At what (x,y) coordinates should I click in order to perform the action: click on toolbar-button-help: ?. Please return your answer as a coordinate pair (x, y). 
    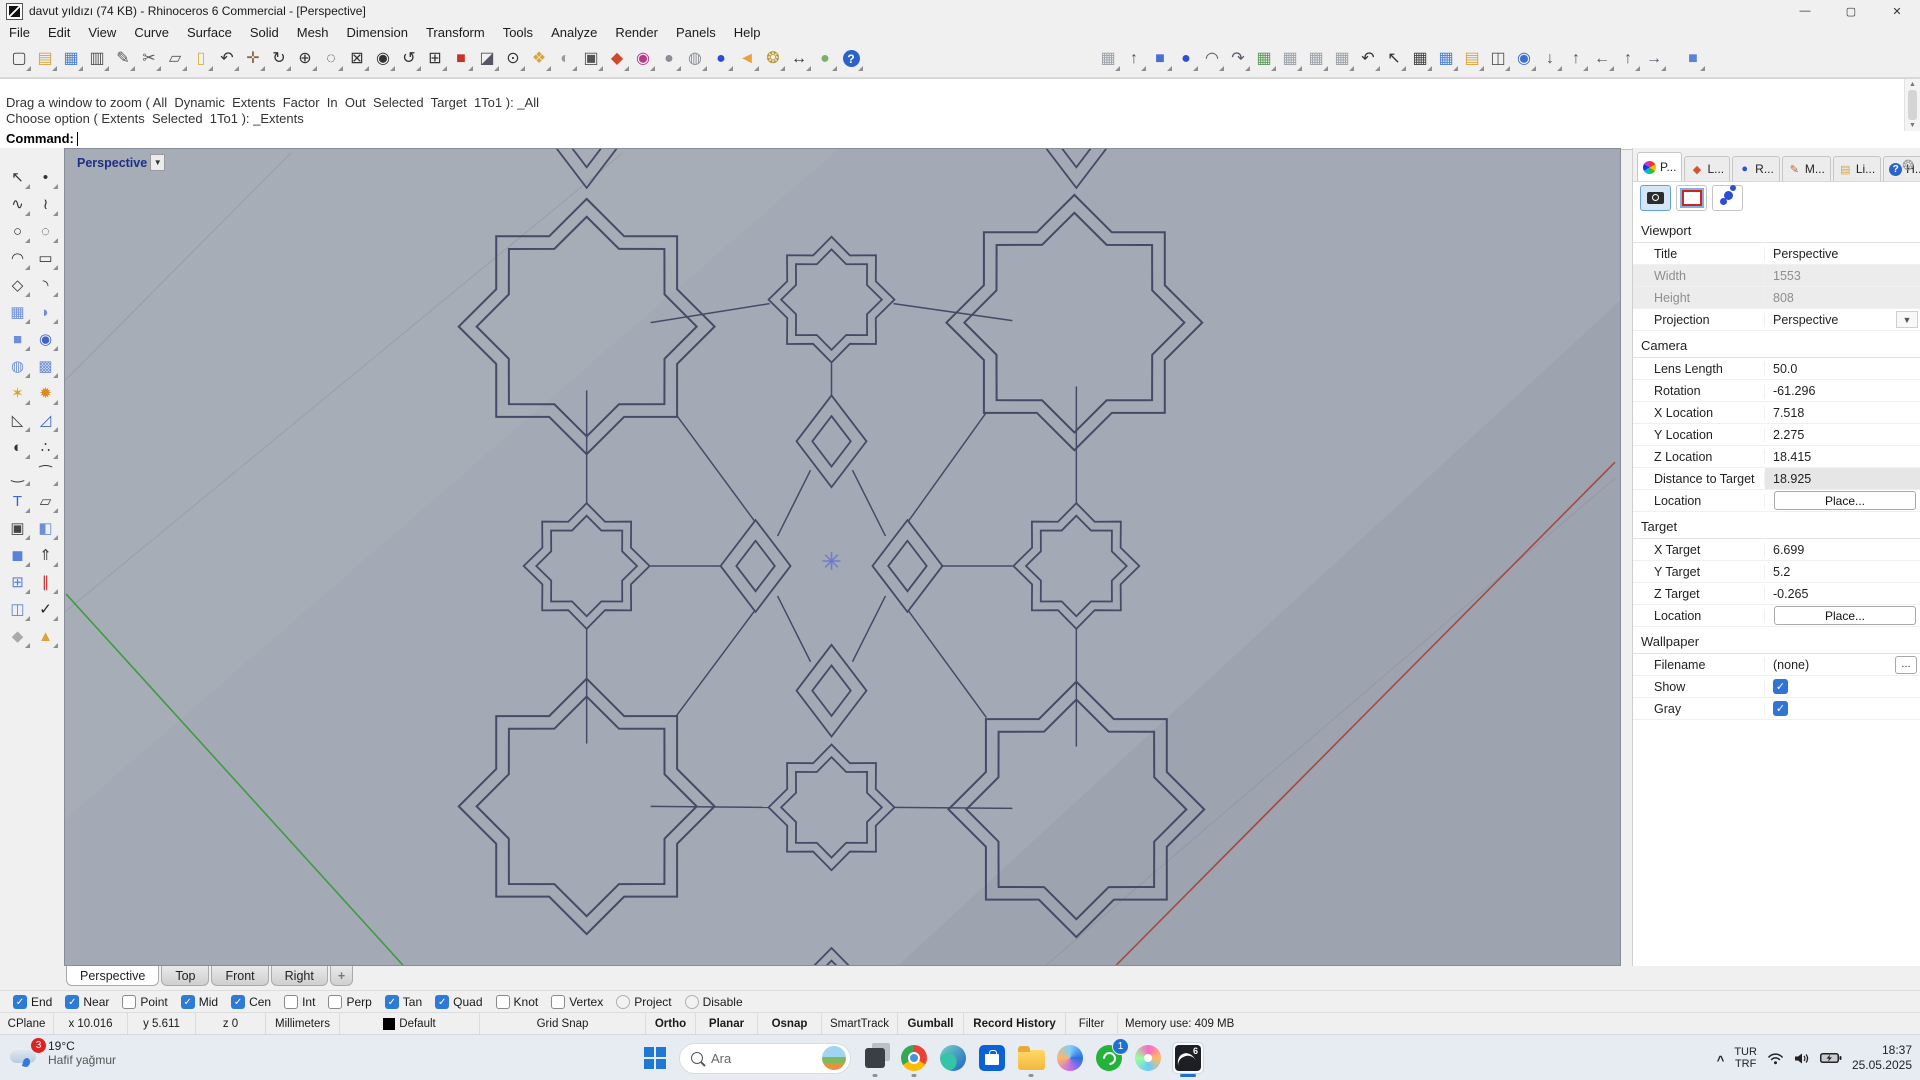
    Looking at the image, I should click on (851, 58).